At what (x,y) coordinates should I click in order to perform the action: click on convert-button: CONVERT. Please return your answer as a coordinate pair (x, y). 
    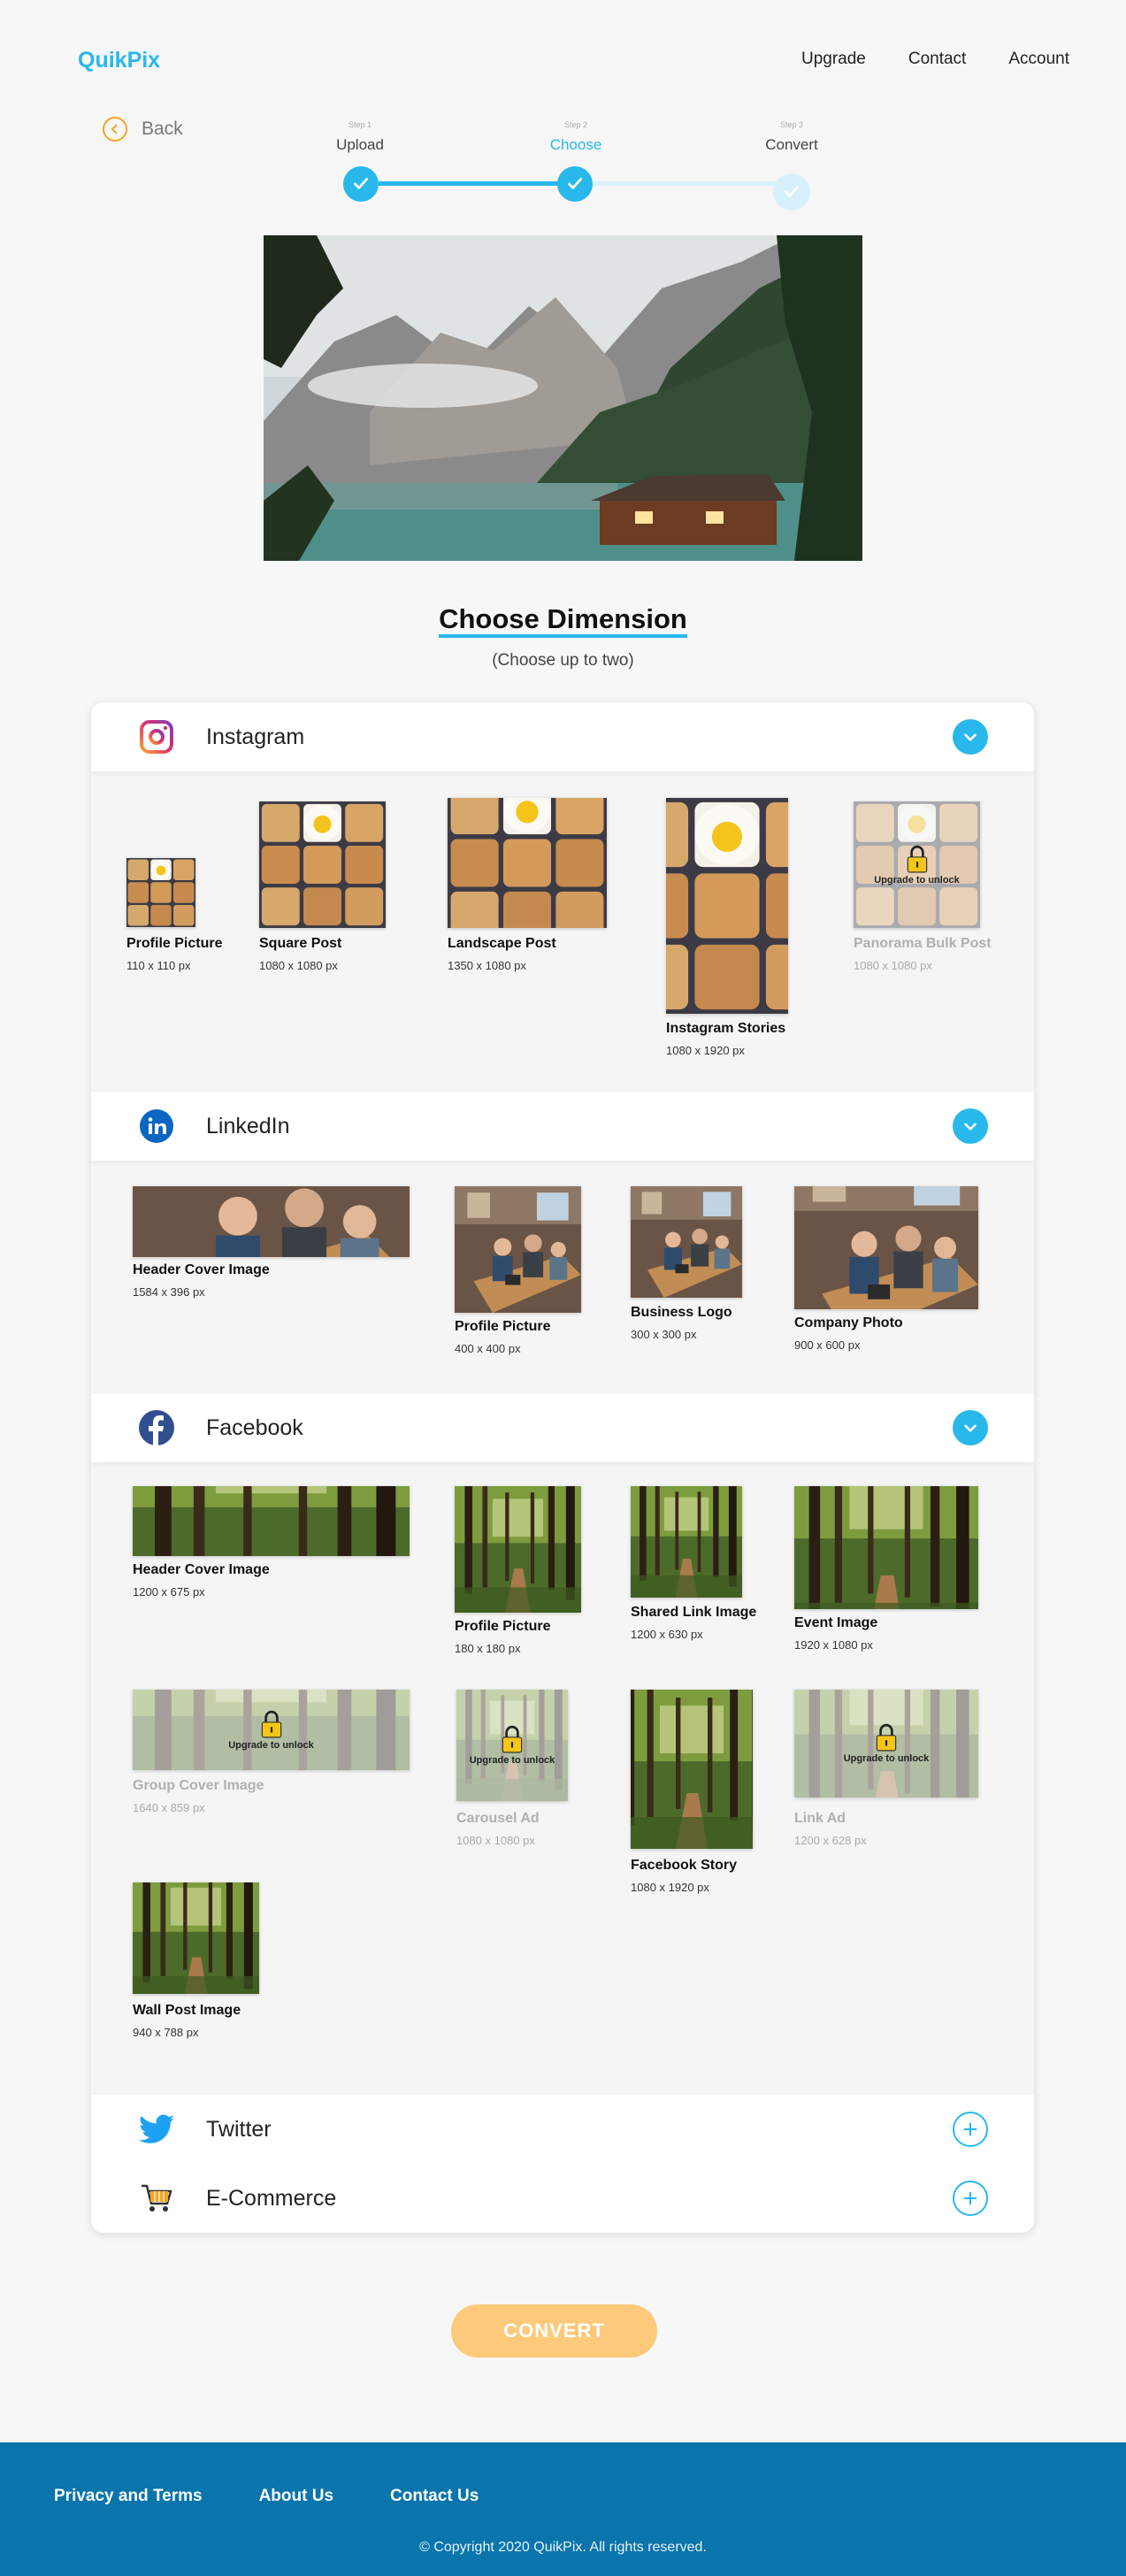
    Looking at the image, I should click on (554, 2331).